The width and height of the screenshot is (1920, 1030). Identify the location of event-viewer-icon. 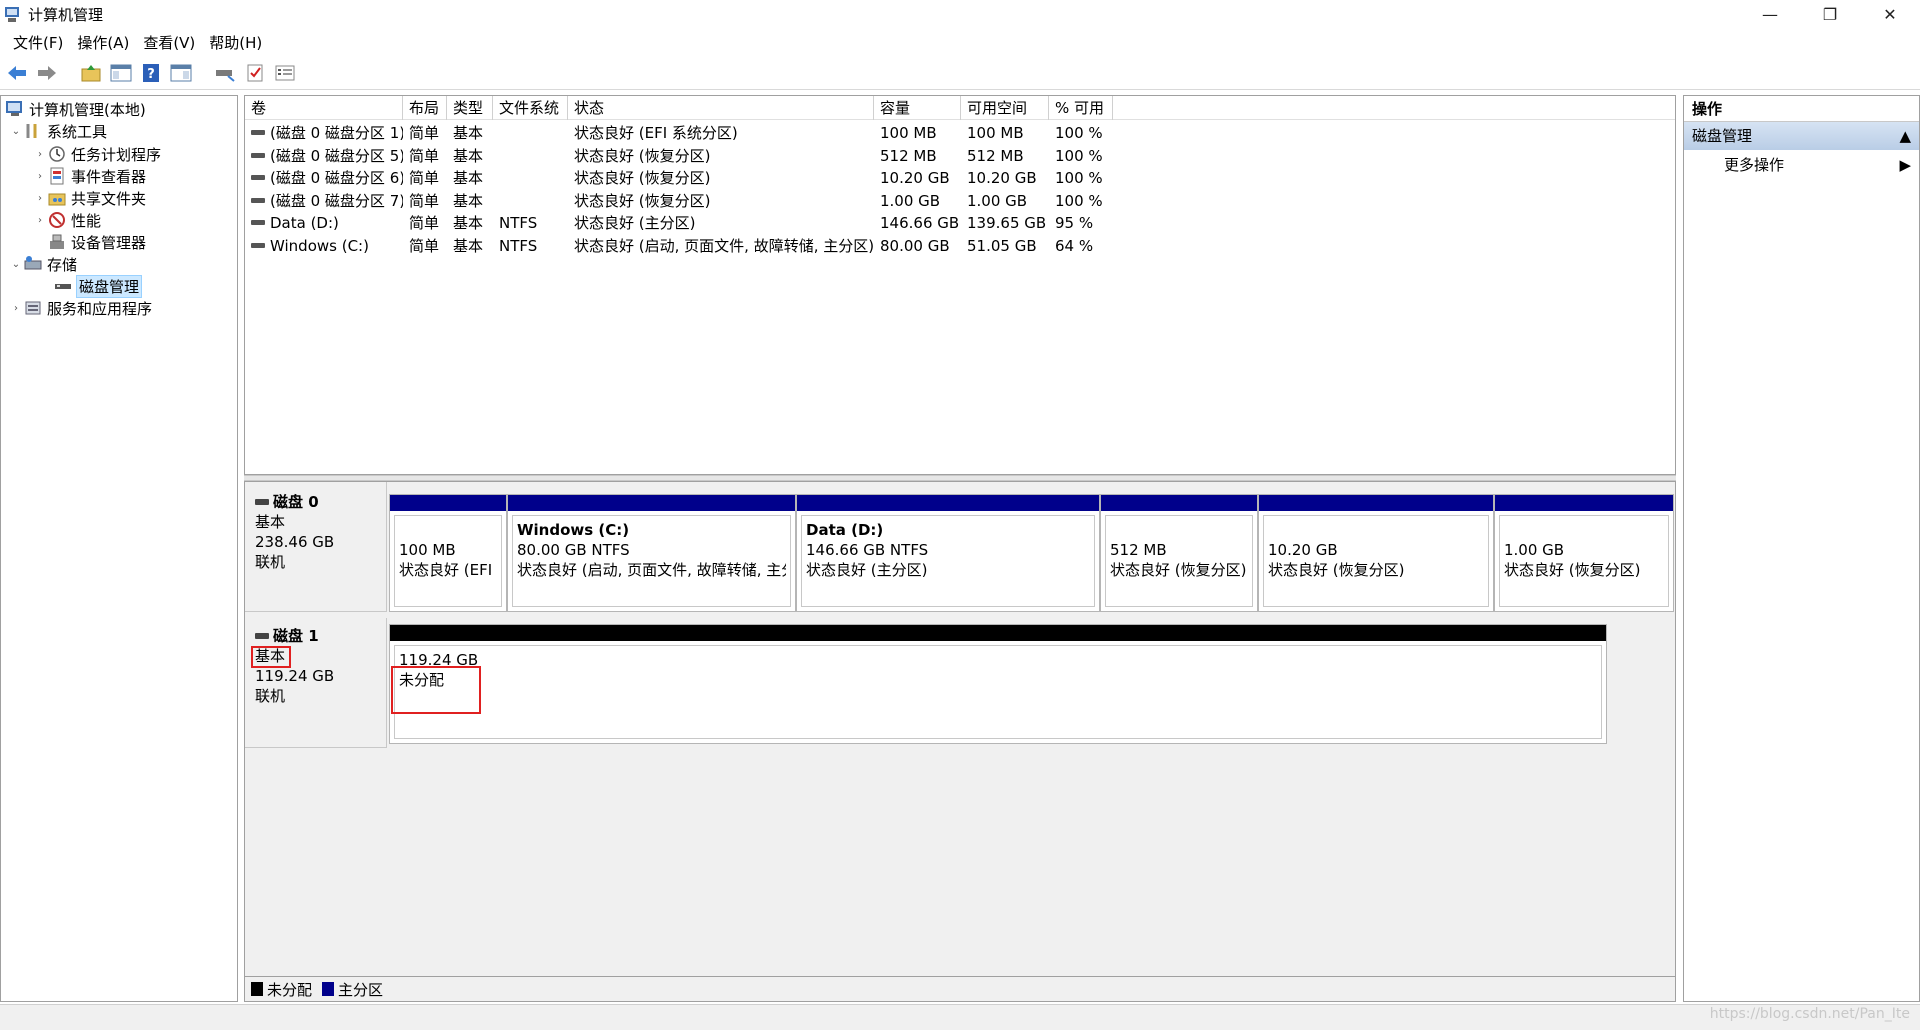
(57, 176).